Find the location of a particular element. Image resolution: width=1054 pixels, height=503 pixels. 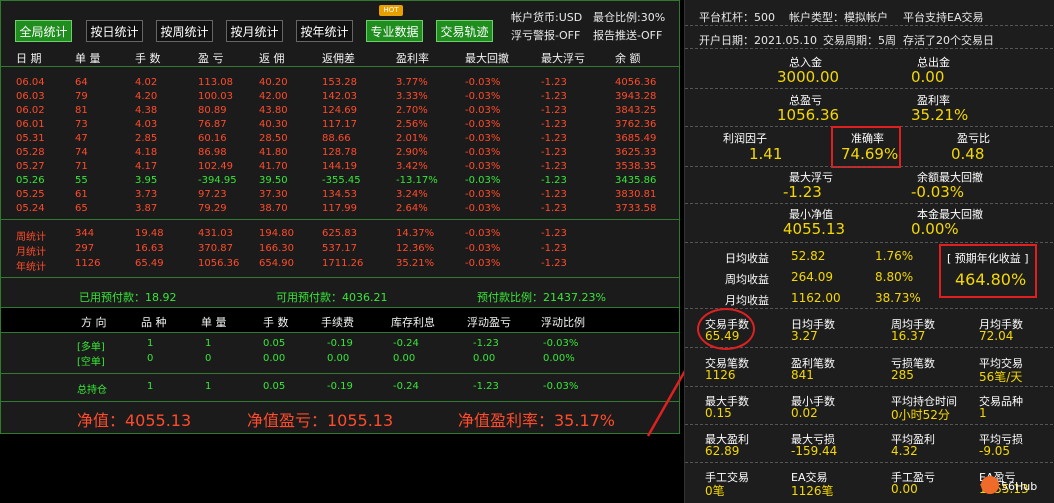

table-cell: 41.80 is located at coordinates (273, 152).